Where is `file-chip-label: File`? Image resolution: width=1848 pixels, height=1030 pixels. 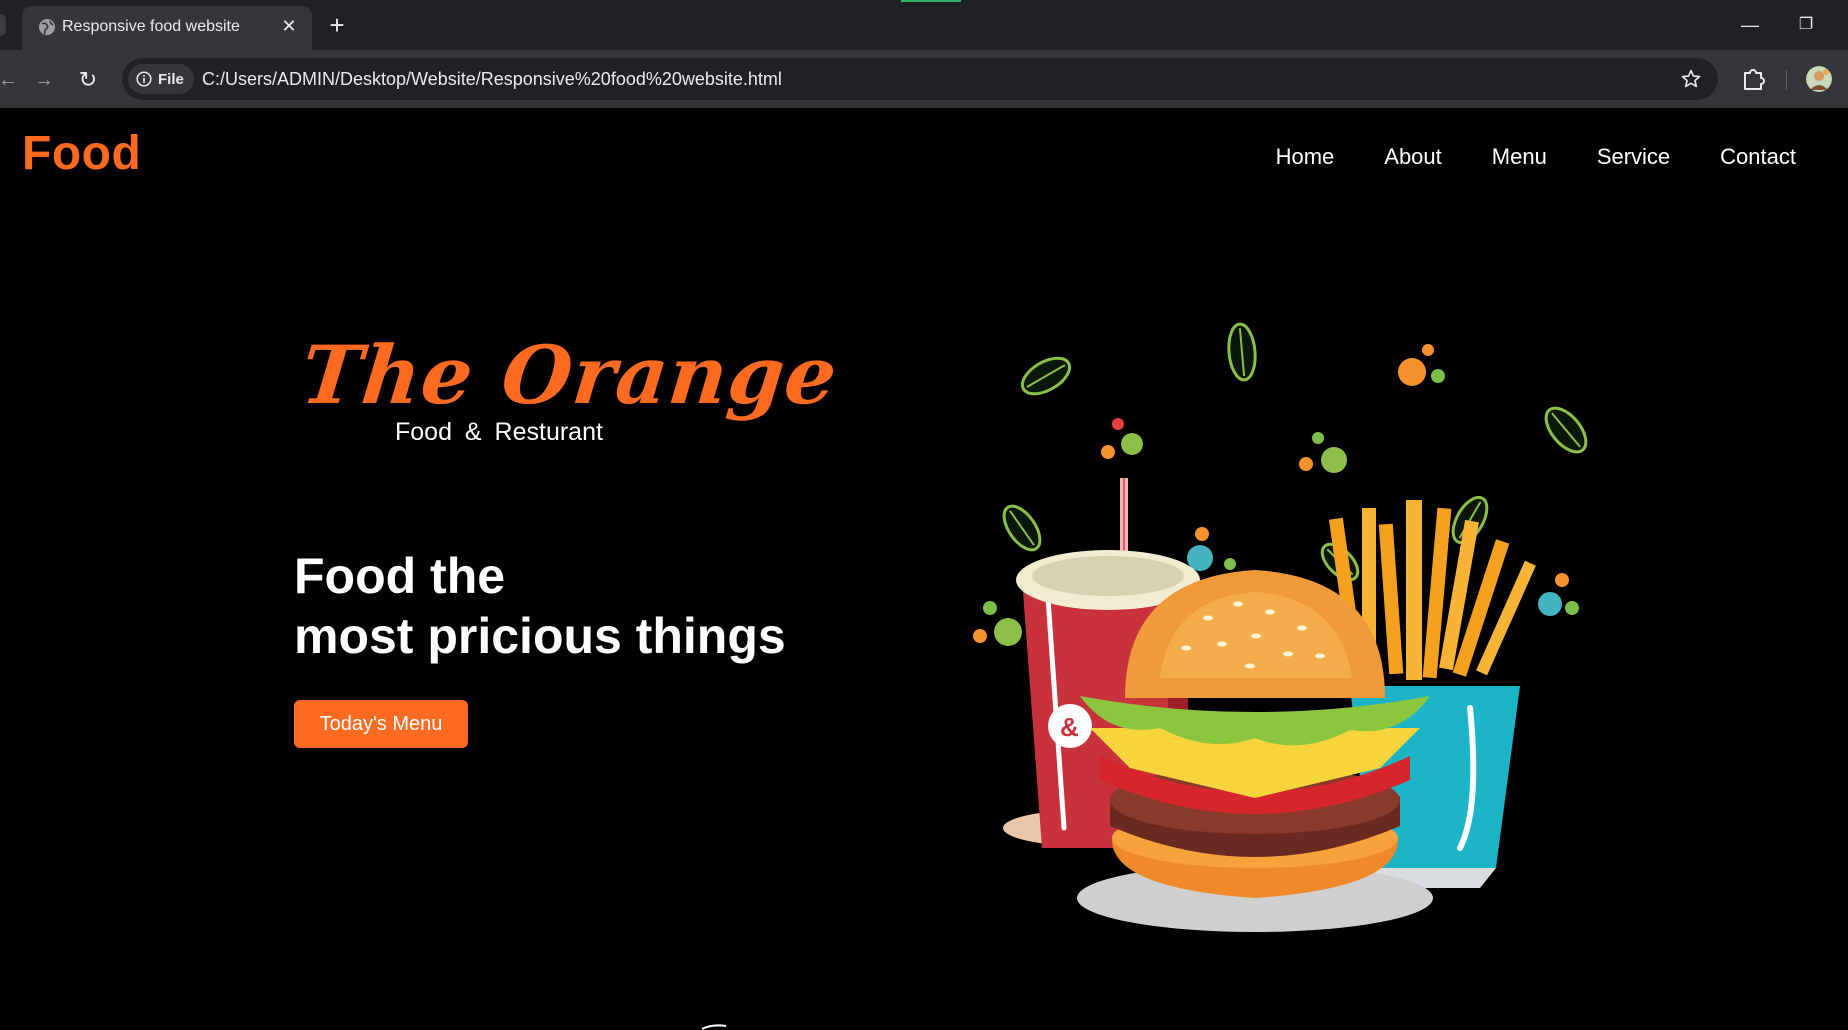
file-chip-label: File is located at coordinates (171, 79).